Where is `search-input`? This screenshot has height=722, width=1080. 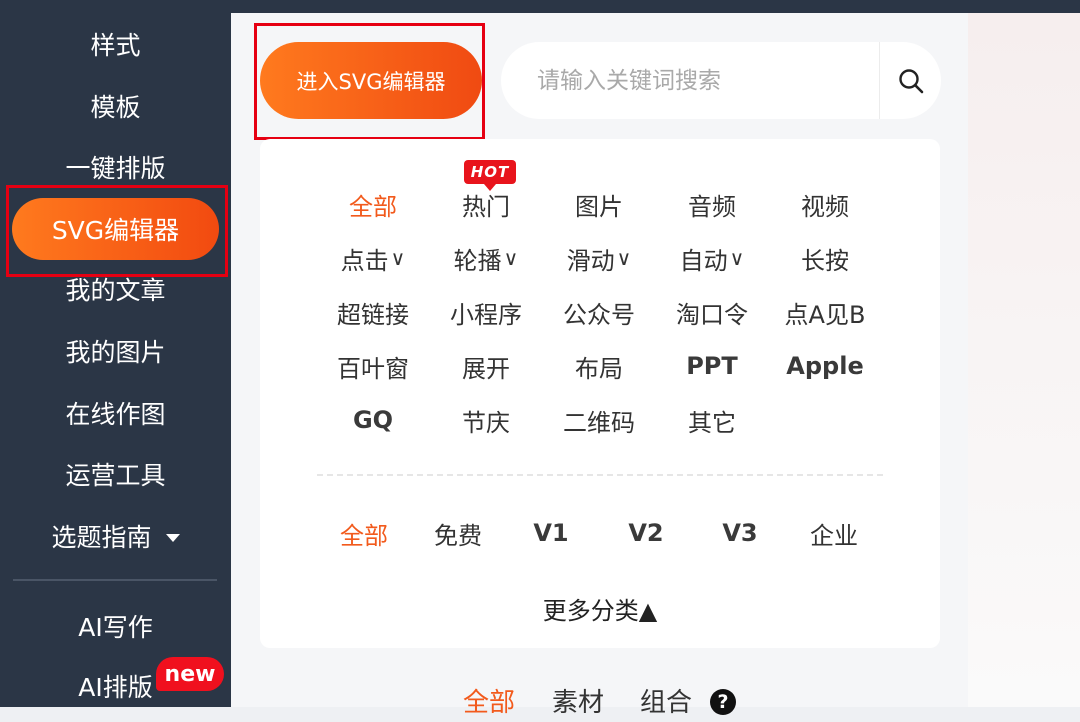 search-input is located at coordinates (690, 80).